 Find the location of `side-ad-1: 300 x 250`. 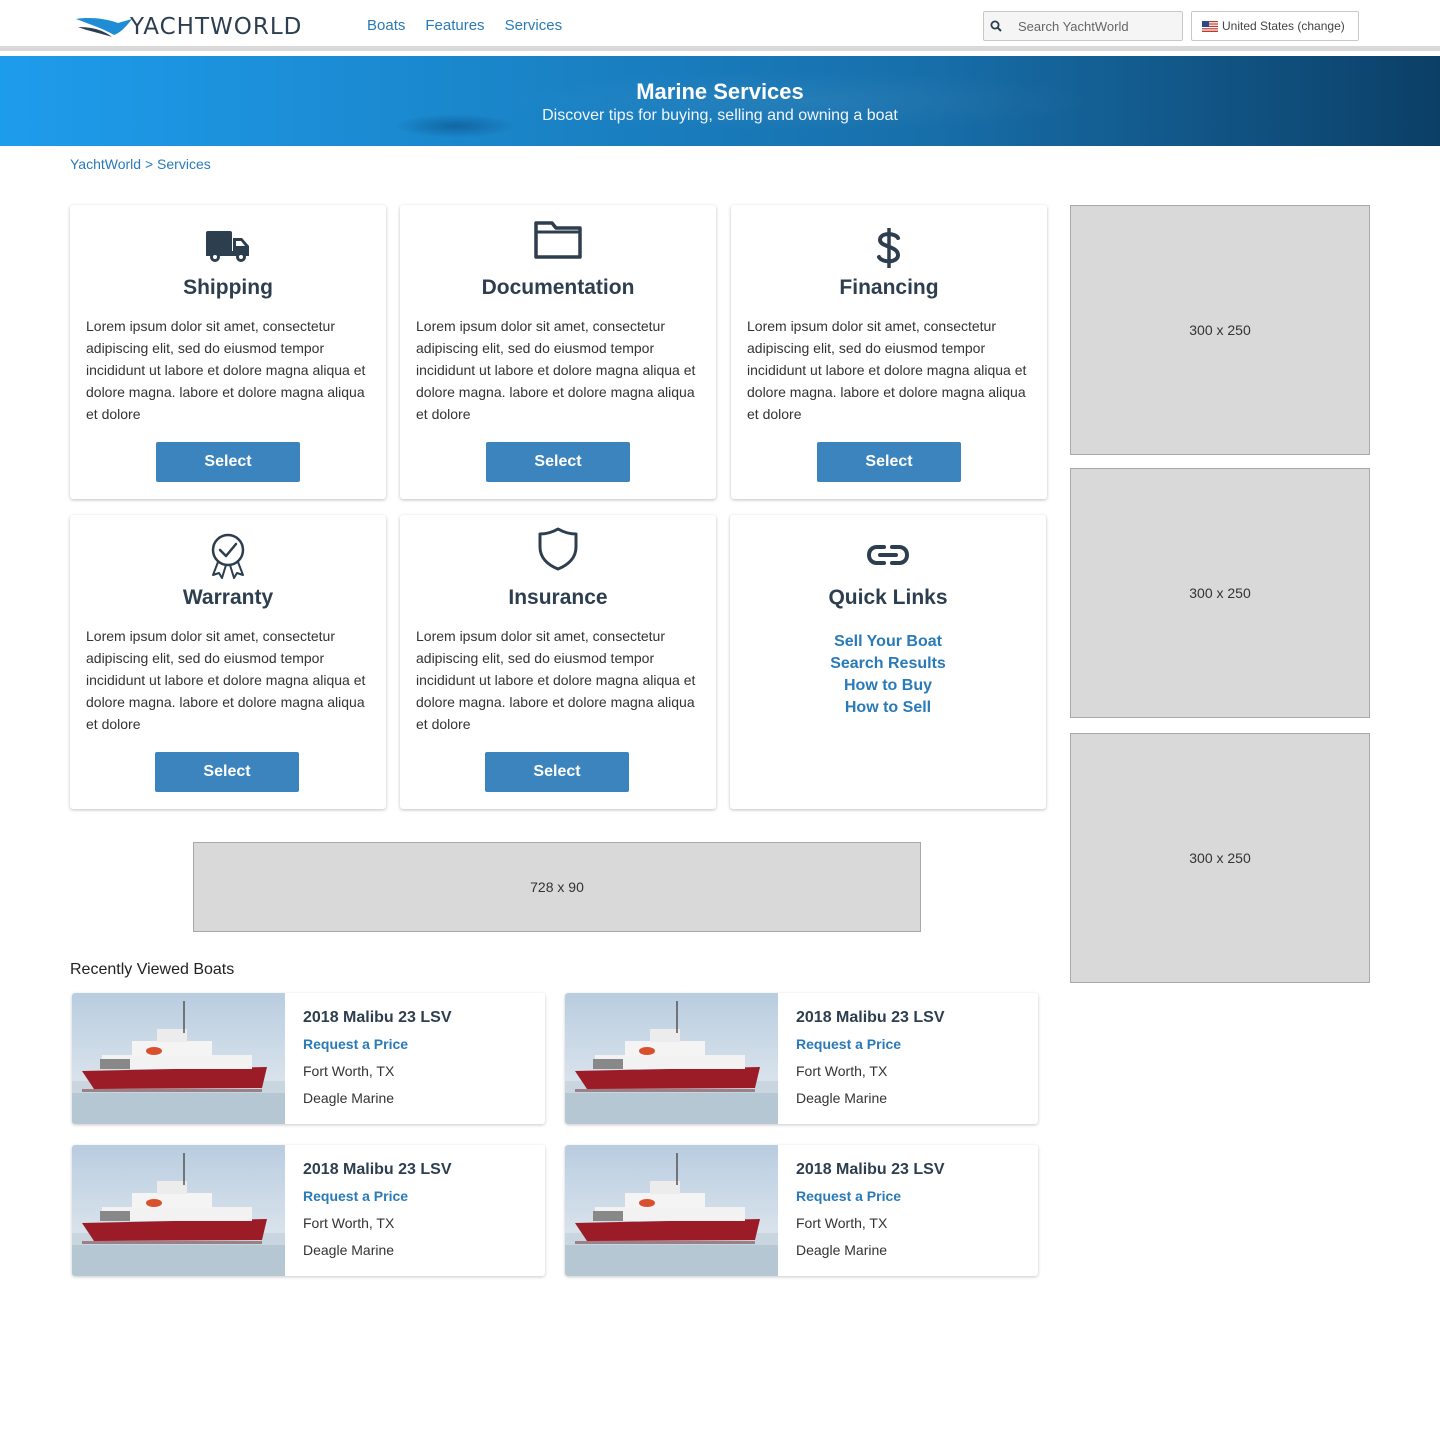

side-ad-1: 300 x 250 is located at coordinates (1220, 330).